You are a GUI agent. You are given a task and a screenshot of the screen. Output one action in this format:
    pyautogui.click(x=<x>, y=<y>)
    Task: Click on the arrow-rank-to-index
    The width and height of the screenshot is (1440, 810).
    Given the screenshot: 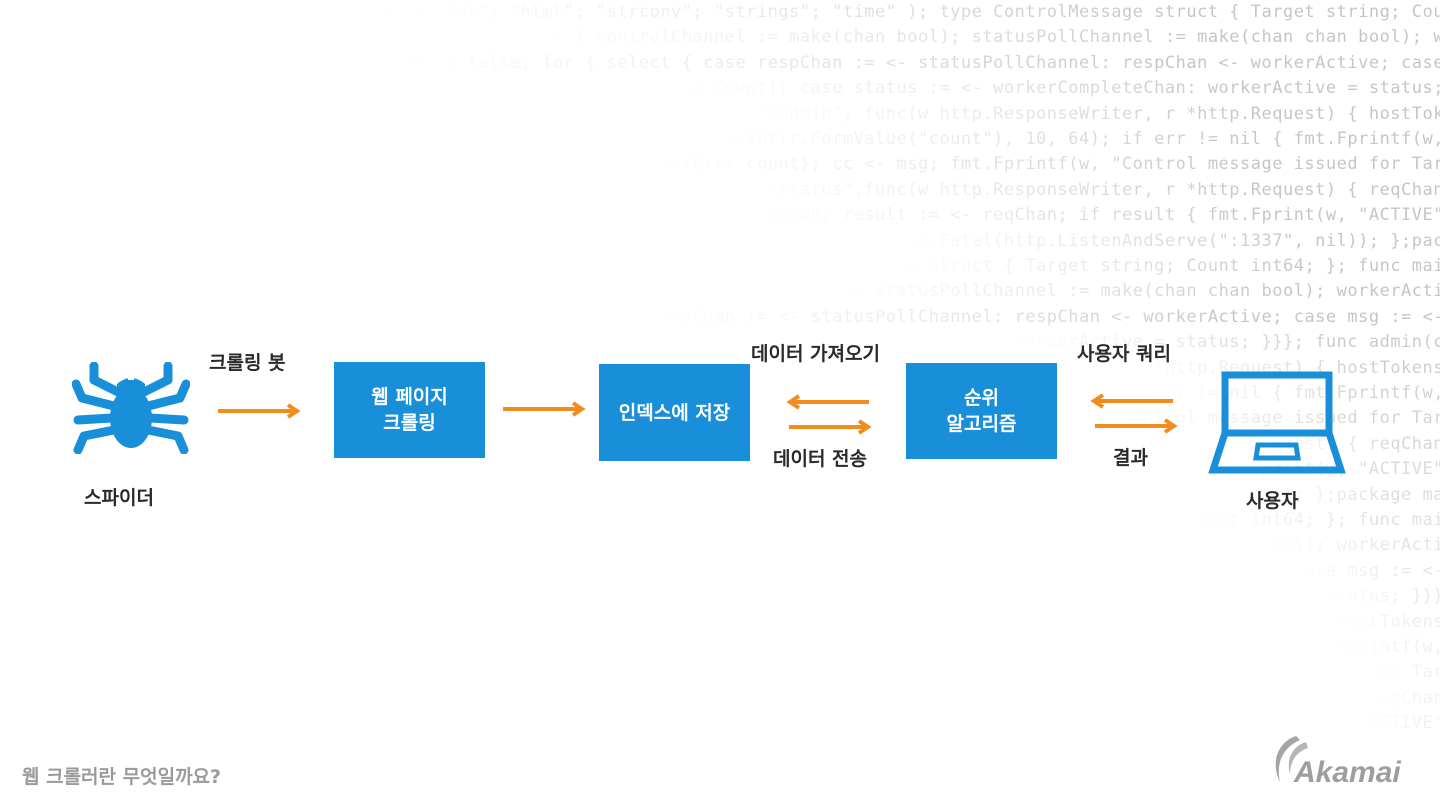 What is the action you would take?
    pyautogui.click(x=827, y=402)
    